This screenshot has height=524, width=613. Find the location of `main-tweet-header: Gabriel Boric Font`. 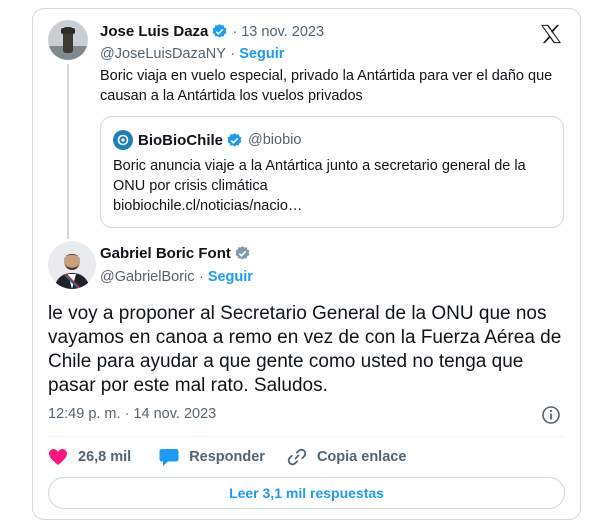

main-tweet-header: Gabriel Boric Font is located at coordinates (175, 253).